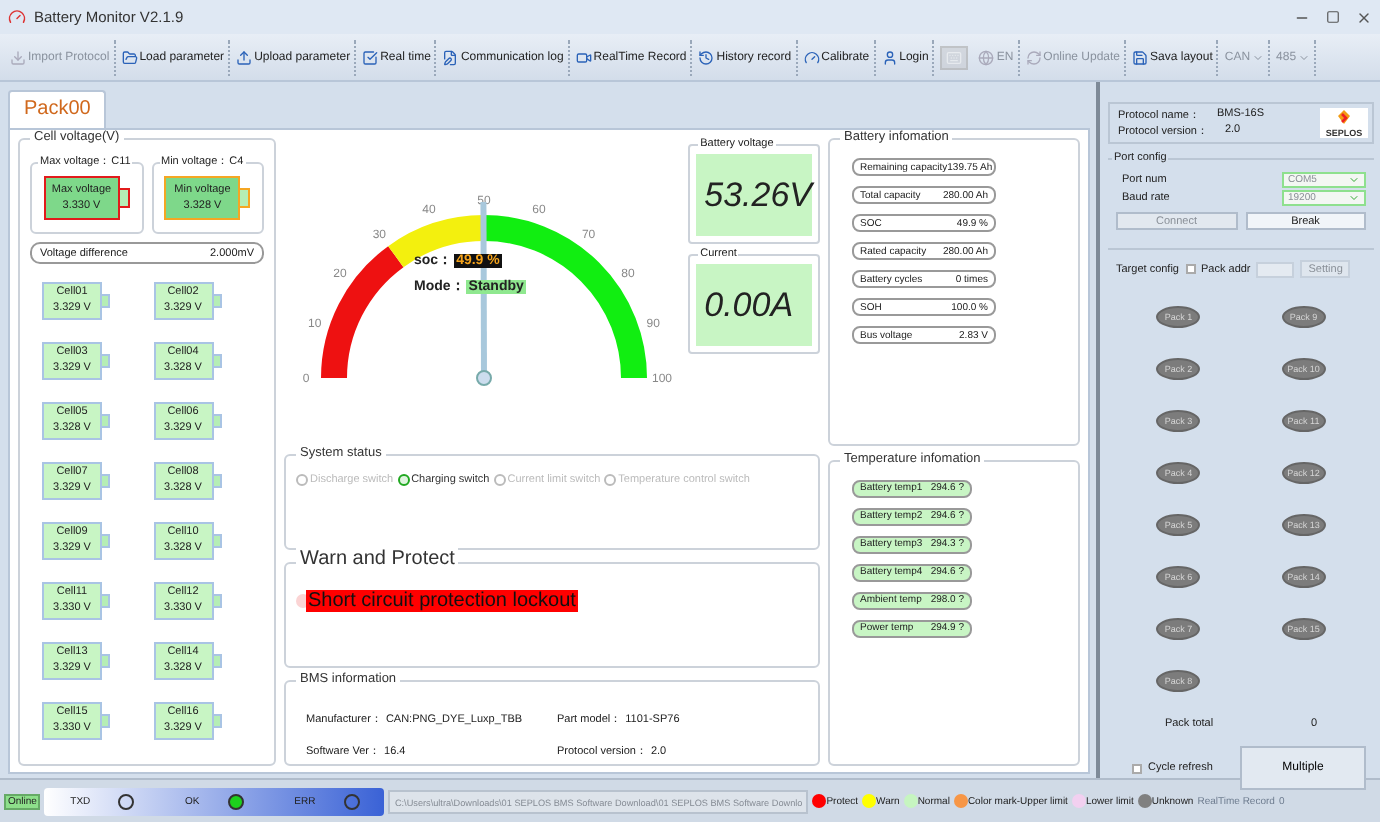 The width and height of the screenshot is (1380, 822). I want to click on folder-icon, so click(129, 57).